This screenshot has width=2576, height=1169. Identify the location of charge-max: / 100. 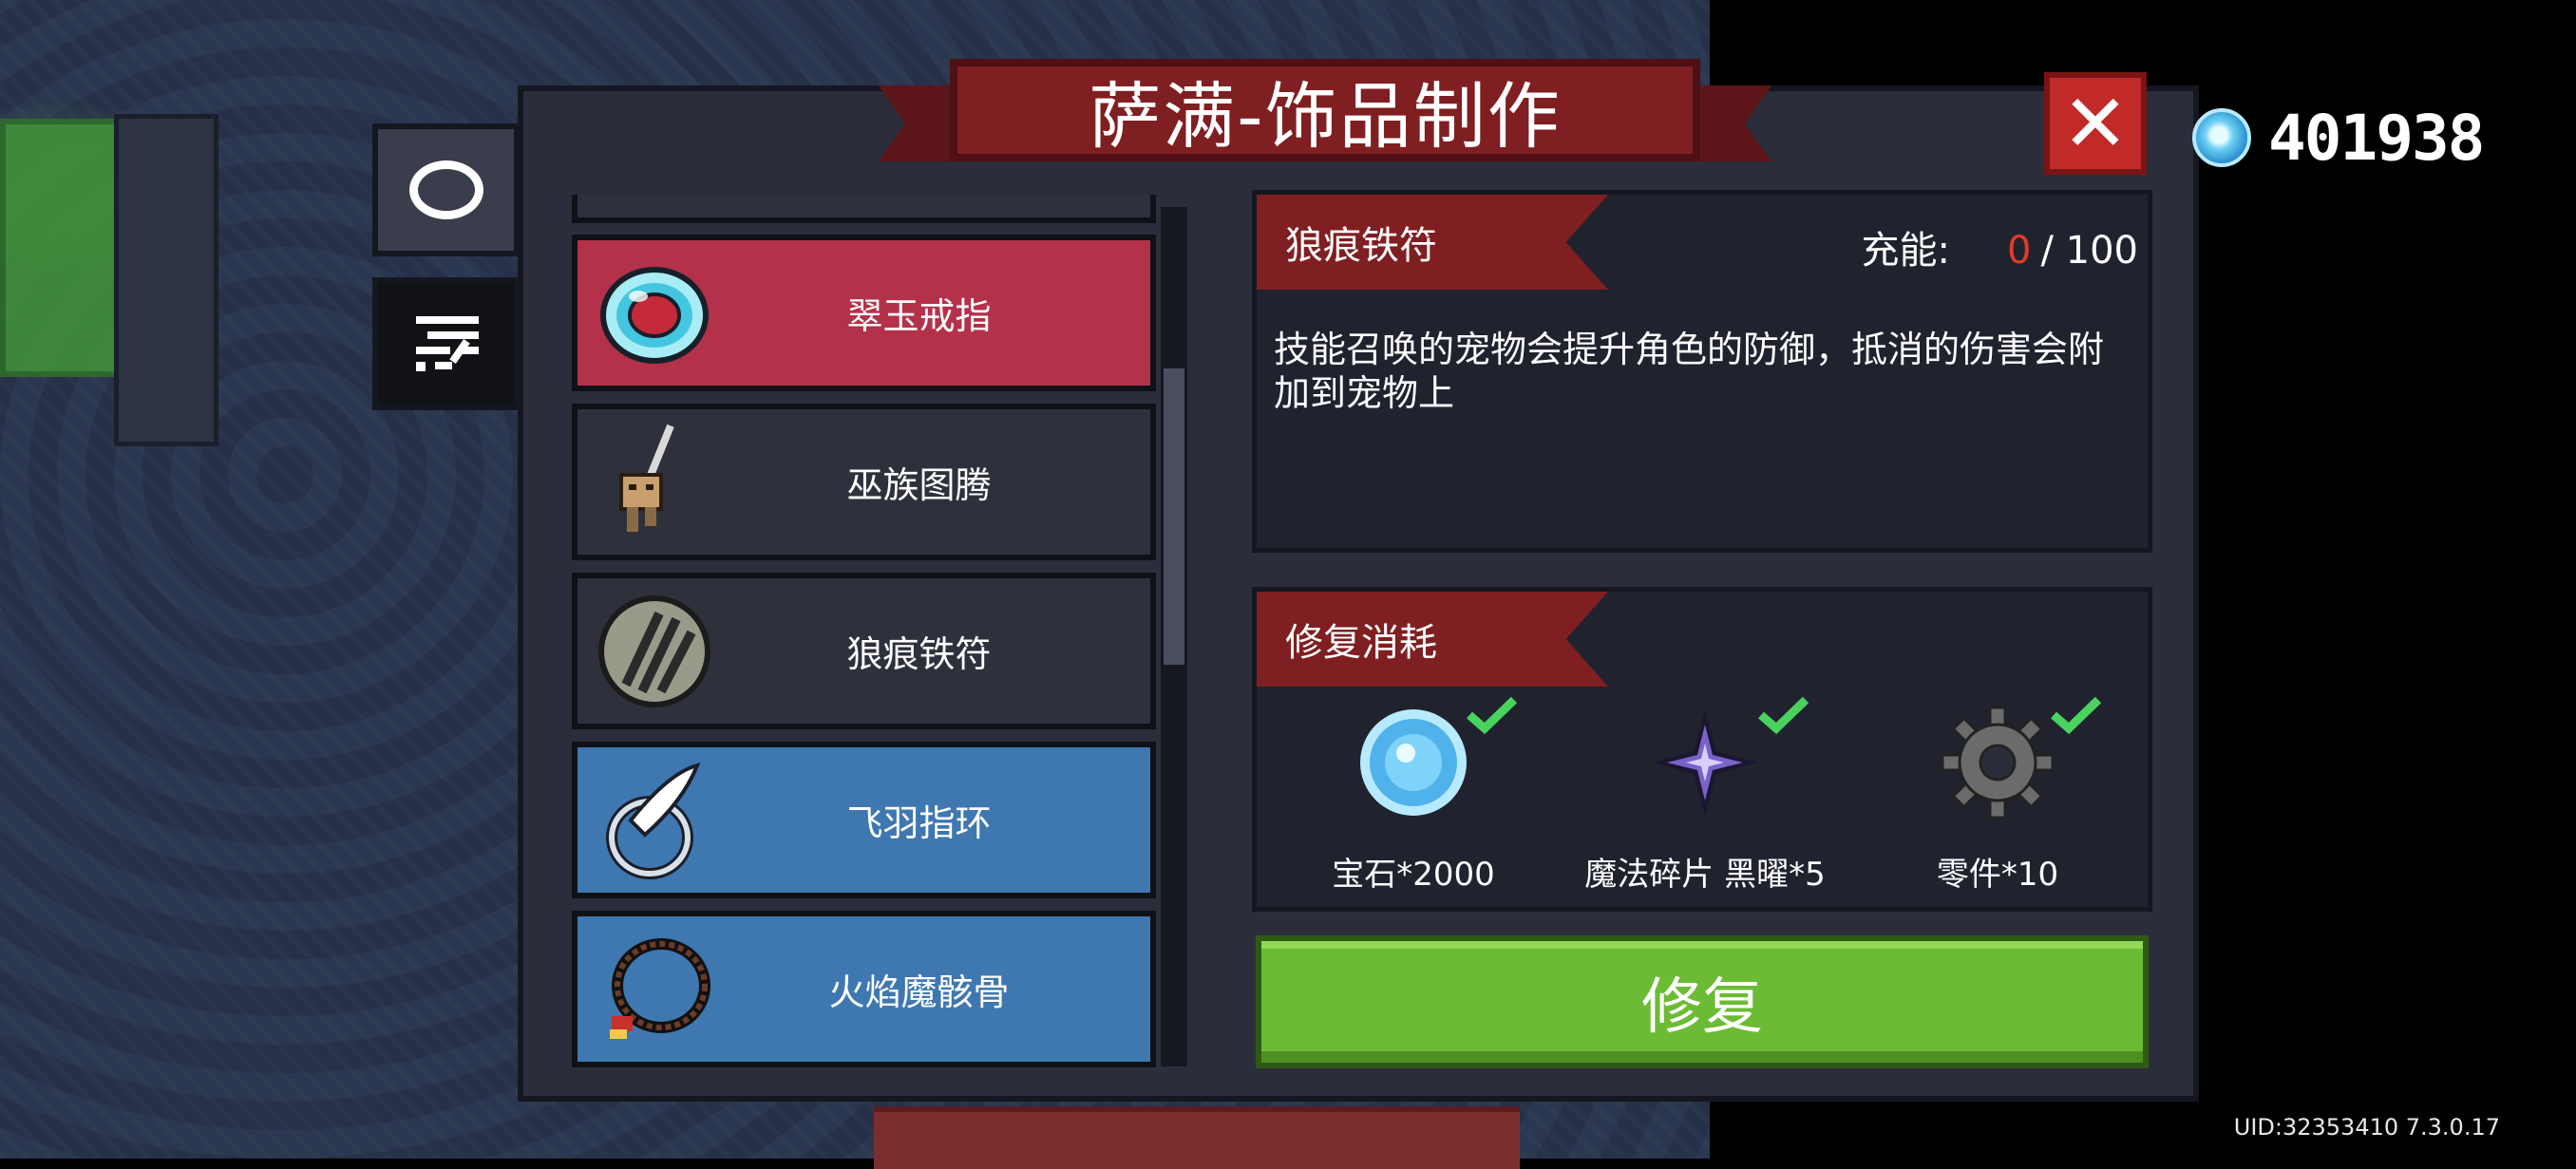
(2089, 251).